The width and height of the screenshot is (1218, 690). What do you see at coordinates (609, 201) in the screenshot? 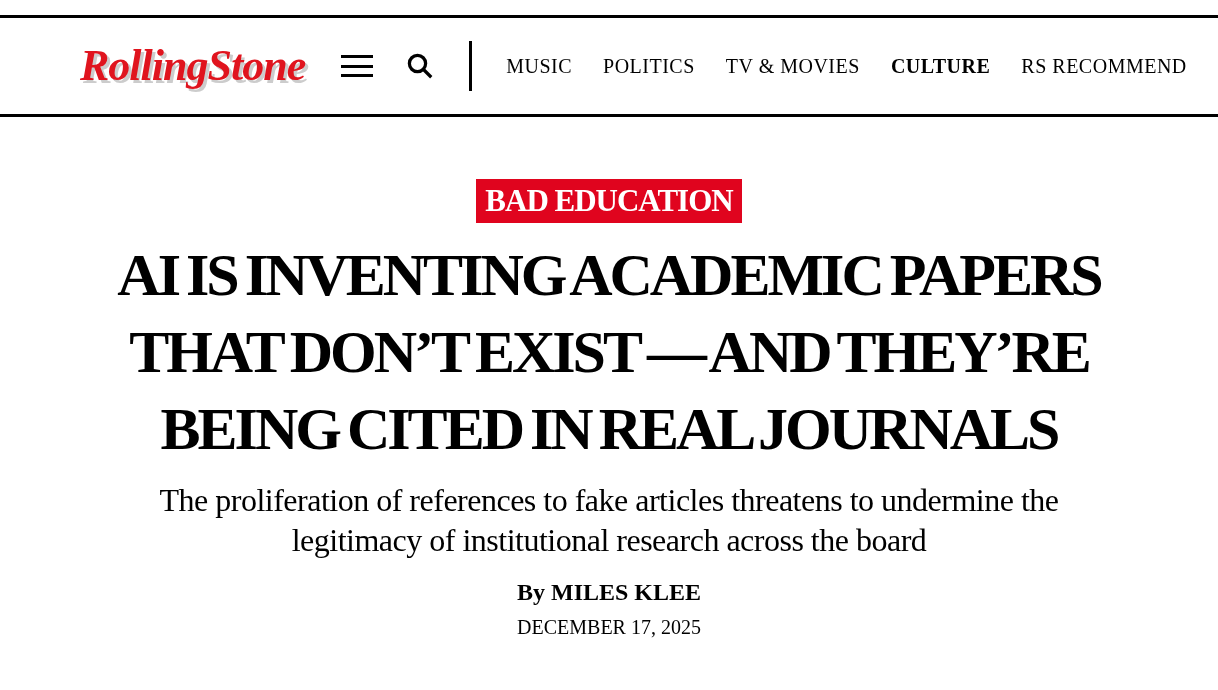
I see `category-tag: BAD EDUCATION` at bounding box center [609, 201].